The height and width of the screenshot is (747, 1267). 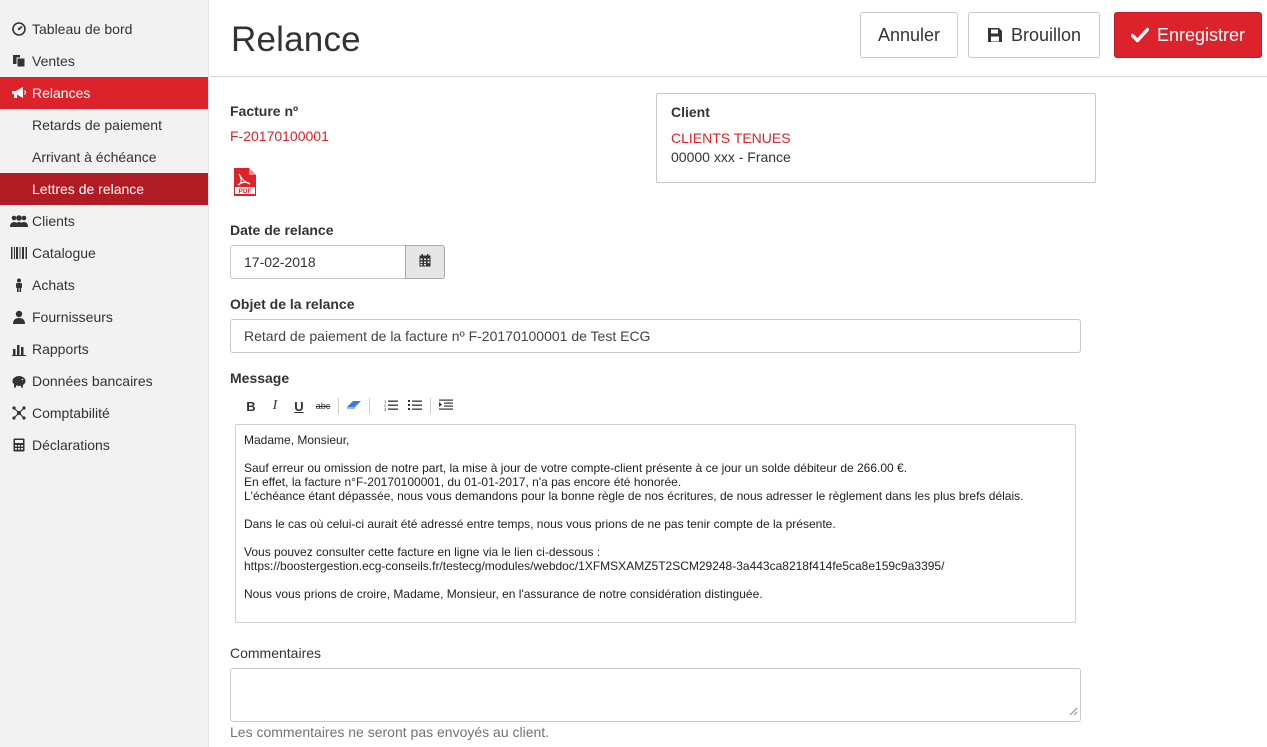 What do you see at coordinates (1073, 711) in the screenshot?
I see `resize-handle-icon` at bounding box center [1073, 711].